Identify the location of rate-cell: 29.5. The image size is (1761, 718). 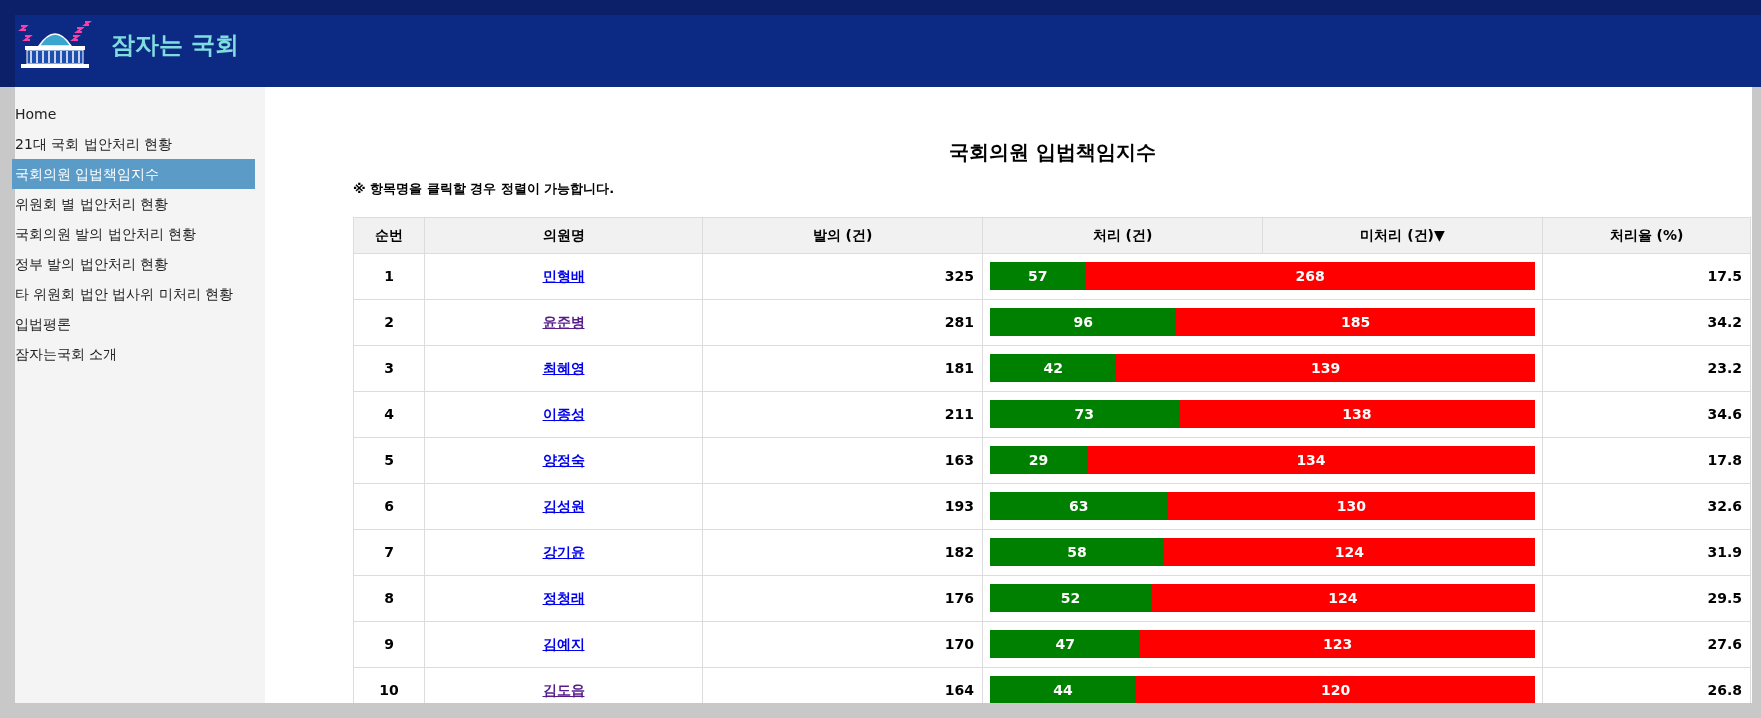
(1646, 598).